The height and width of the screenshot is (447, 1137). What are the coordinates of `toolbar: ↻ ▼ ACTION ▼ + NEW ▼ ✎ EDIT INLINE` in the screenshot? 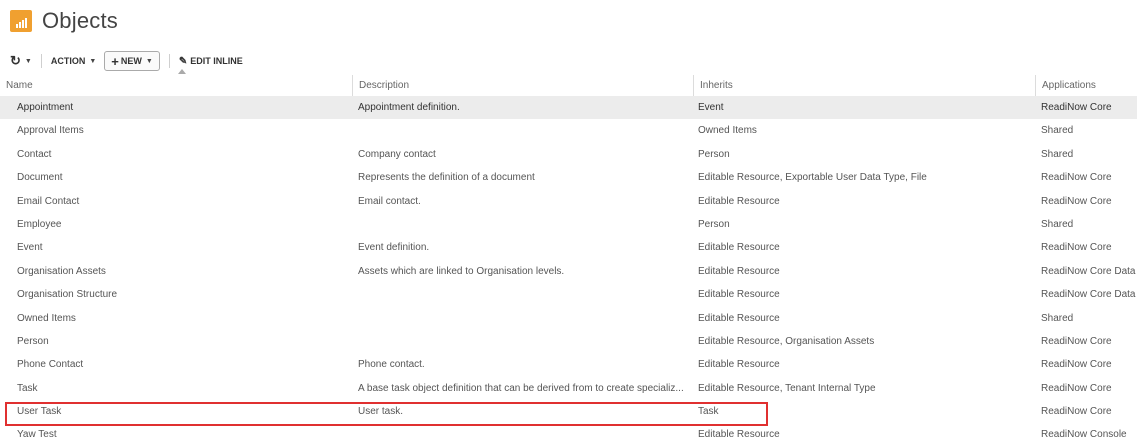 It's located at (126, 61).